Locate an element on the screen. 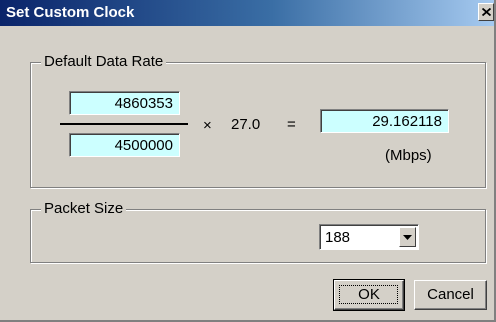 The image size is (496, 322). equals-sign: = is located at coordinates (291, 124).